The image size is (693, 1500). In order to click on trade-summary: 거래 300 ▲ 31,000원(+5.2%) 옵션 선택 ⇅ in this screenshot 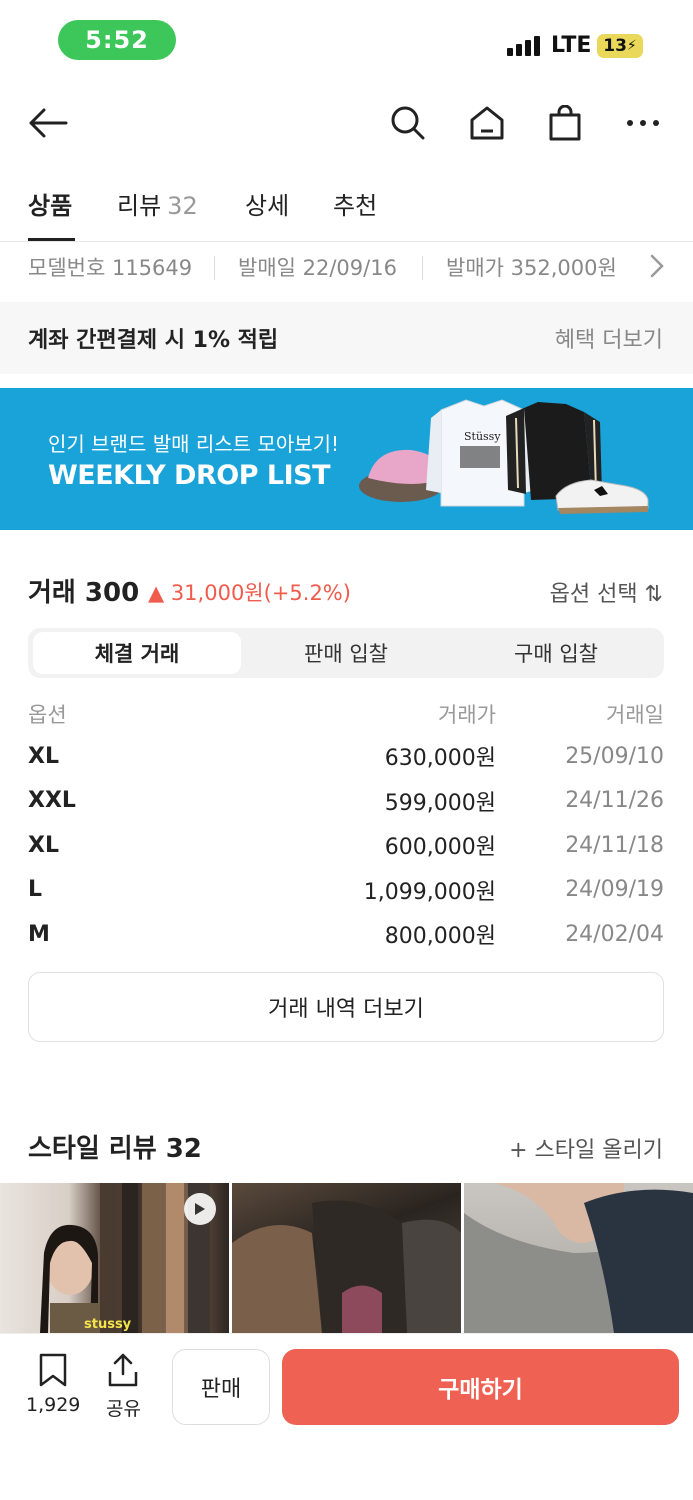, I will do `click(346, 592)`.